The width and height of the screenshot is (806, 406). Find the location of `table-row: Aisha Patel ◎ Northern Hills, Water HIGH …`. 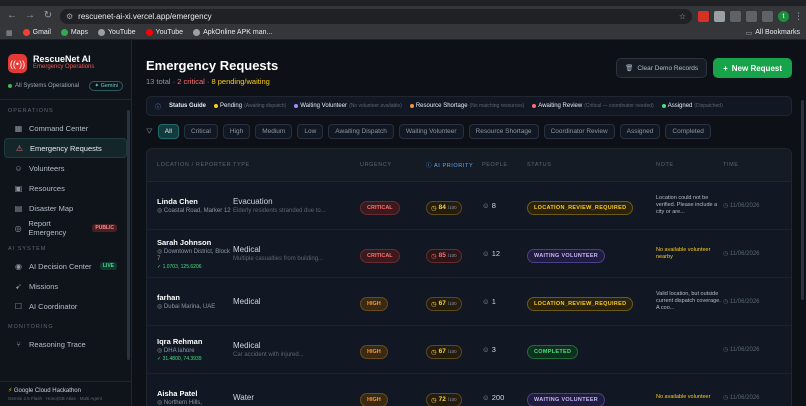

table-row: Aisha Patel ◎ Northern Hills, Water HIGH … is located at coordinates (469, 390).